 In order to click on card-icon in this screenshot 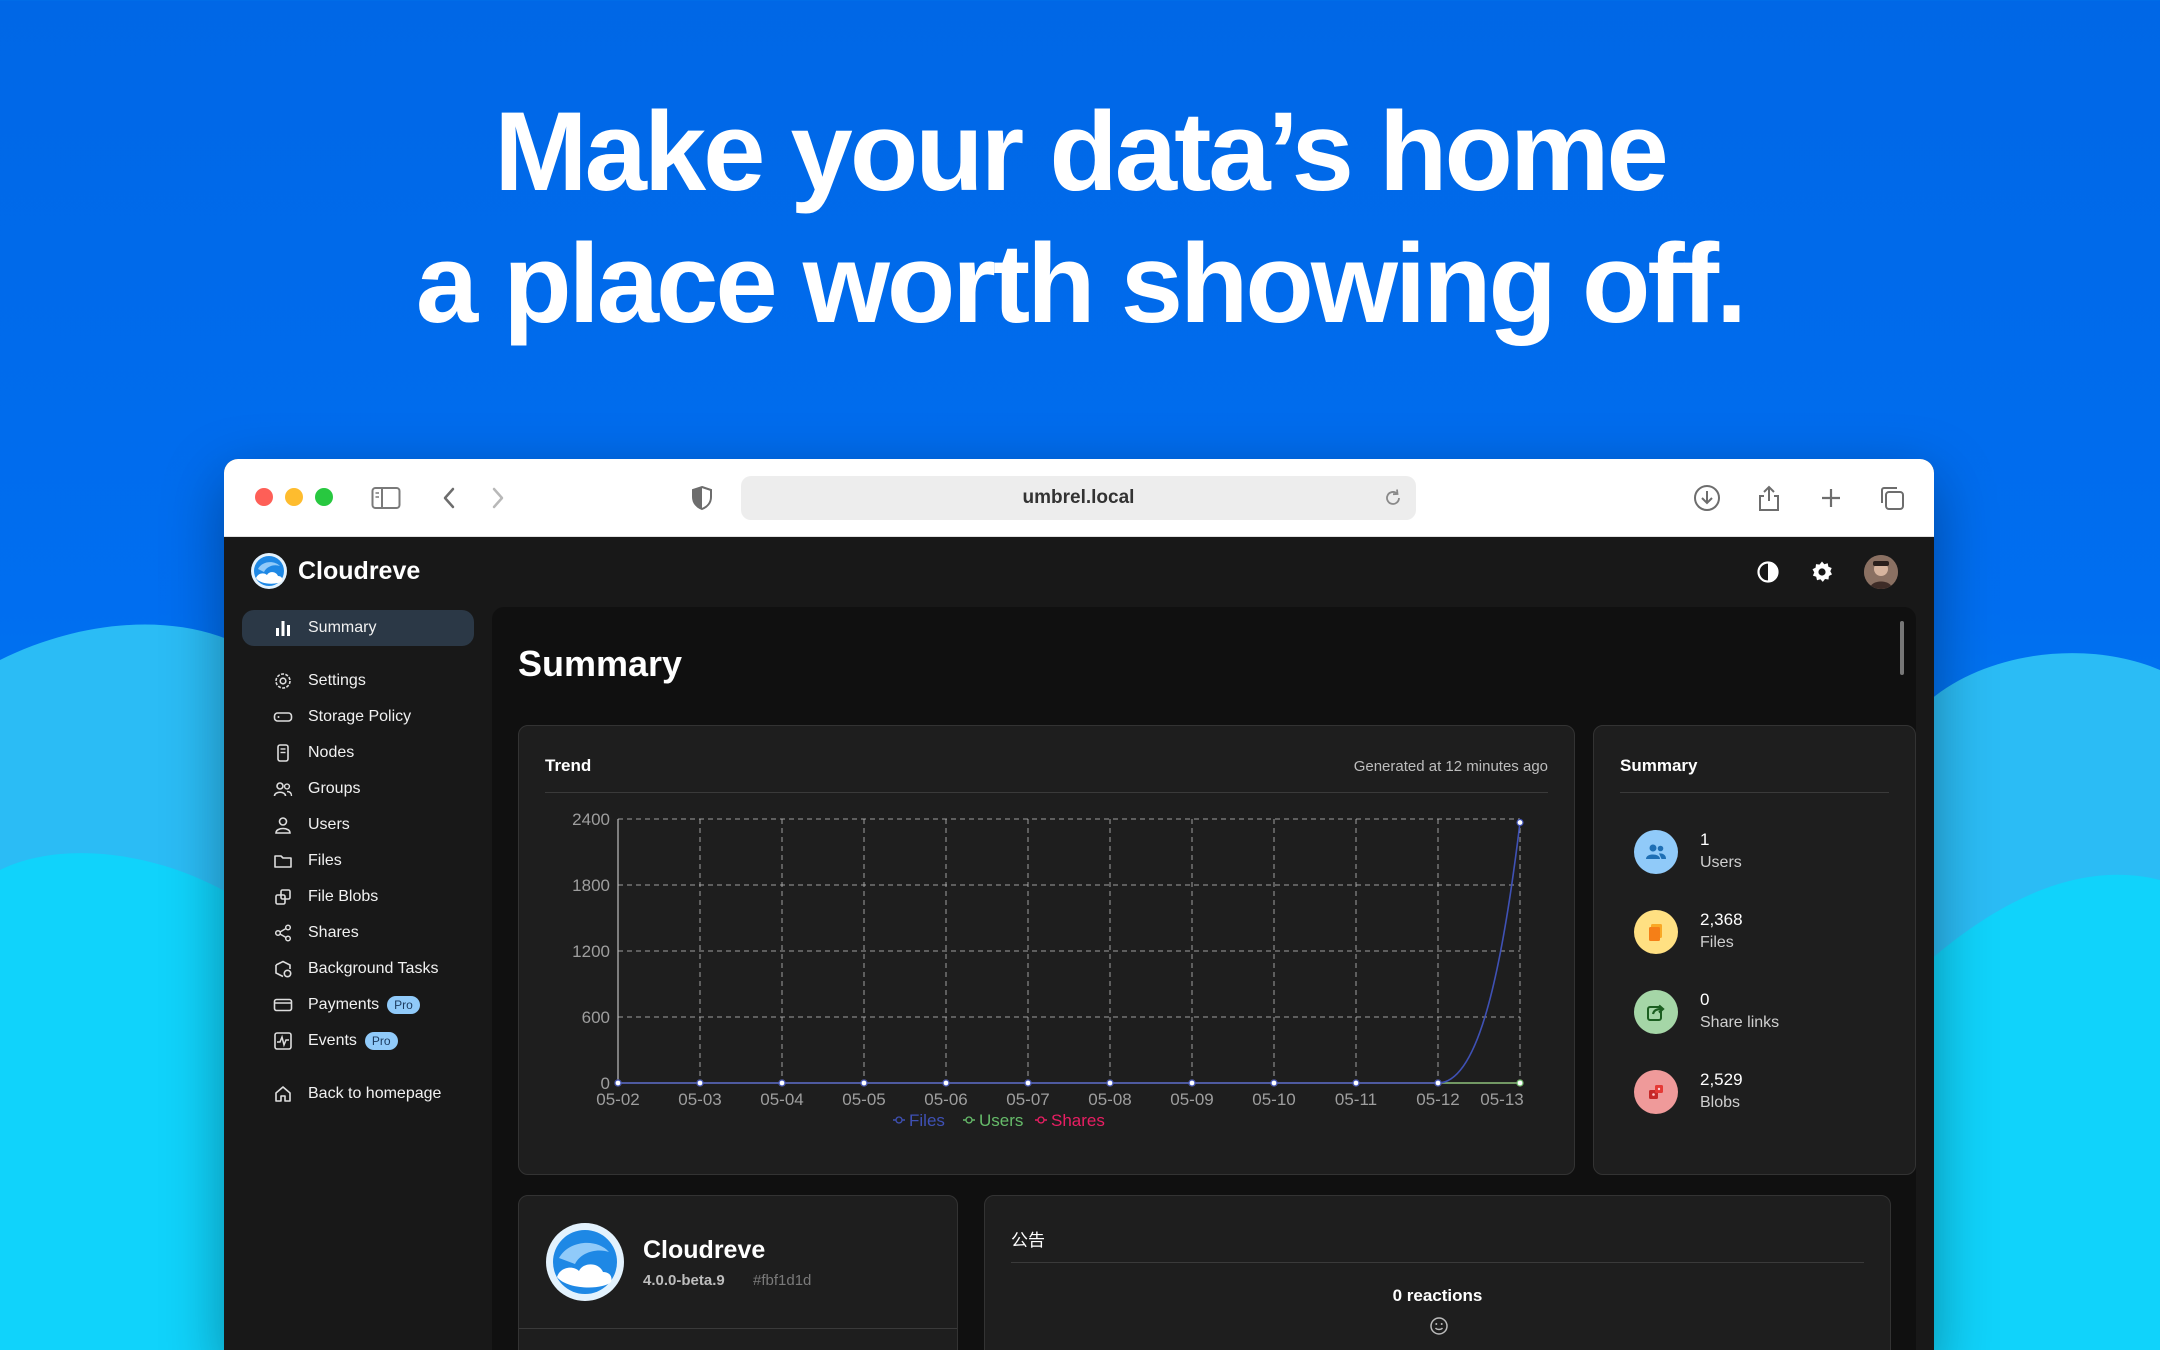, I will do `click(283, 1005)`.